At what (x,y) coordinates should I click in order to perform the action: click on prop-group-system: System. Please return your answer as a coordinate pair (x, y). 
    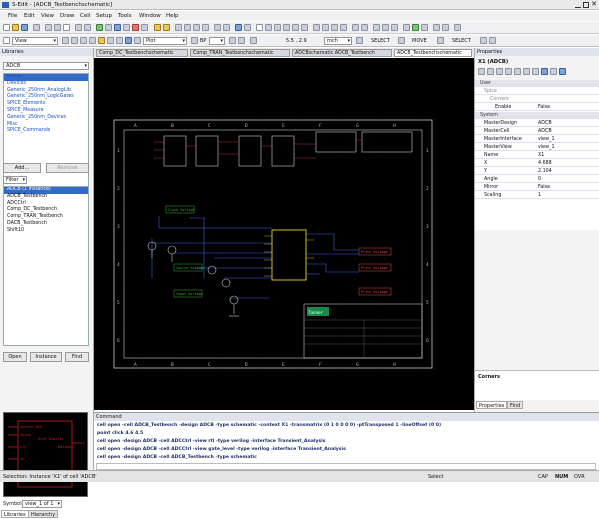
    Looking at the image, I should click on (537, 116).